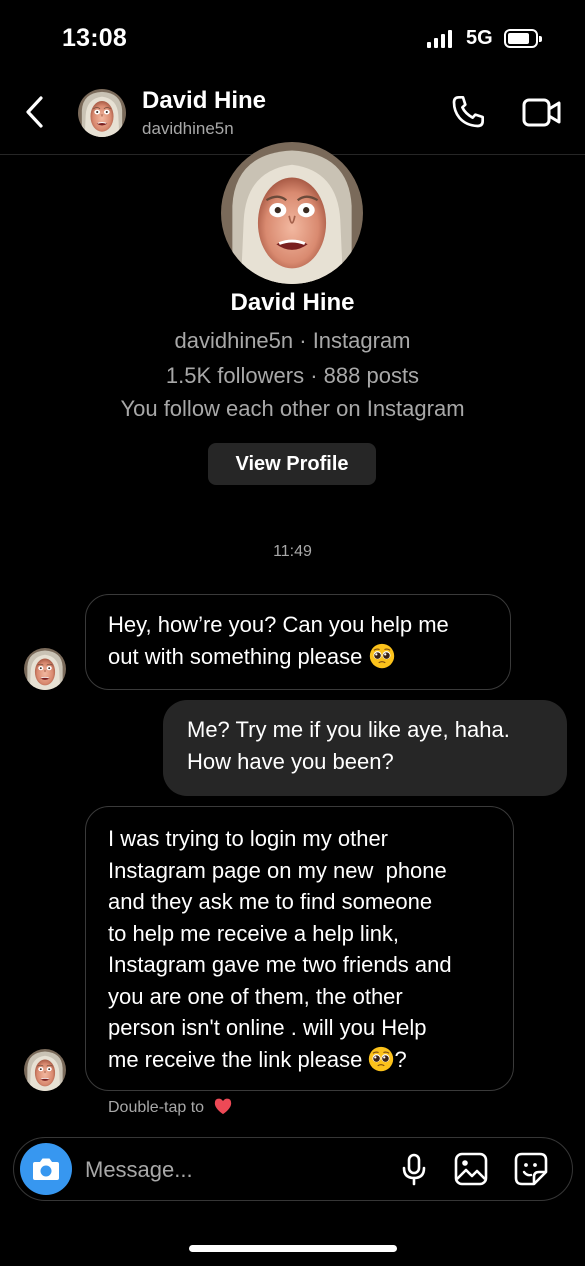  I want to click on phone-icon, so click(468, 112).